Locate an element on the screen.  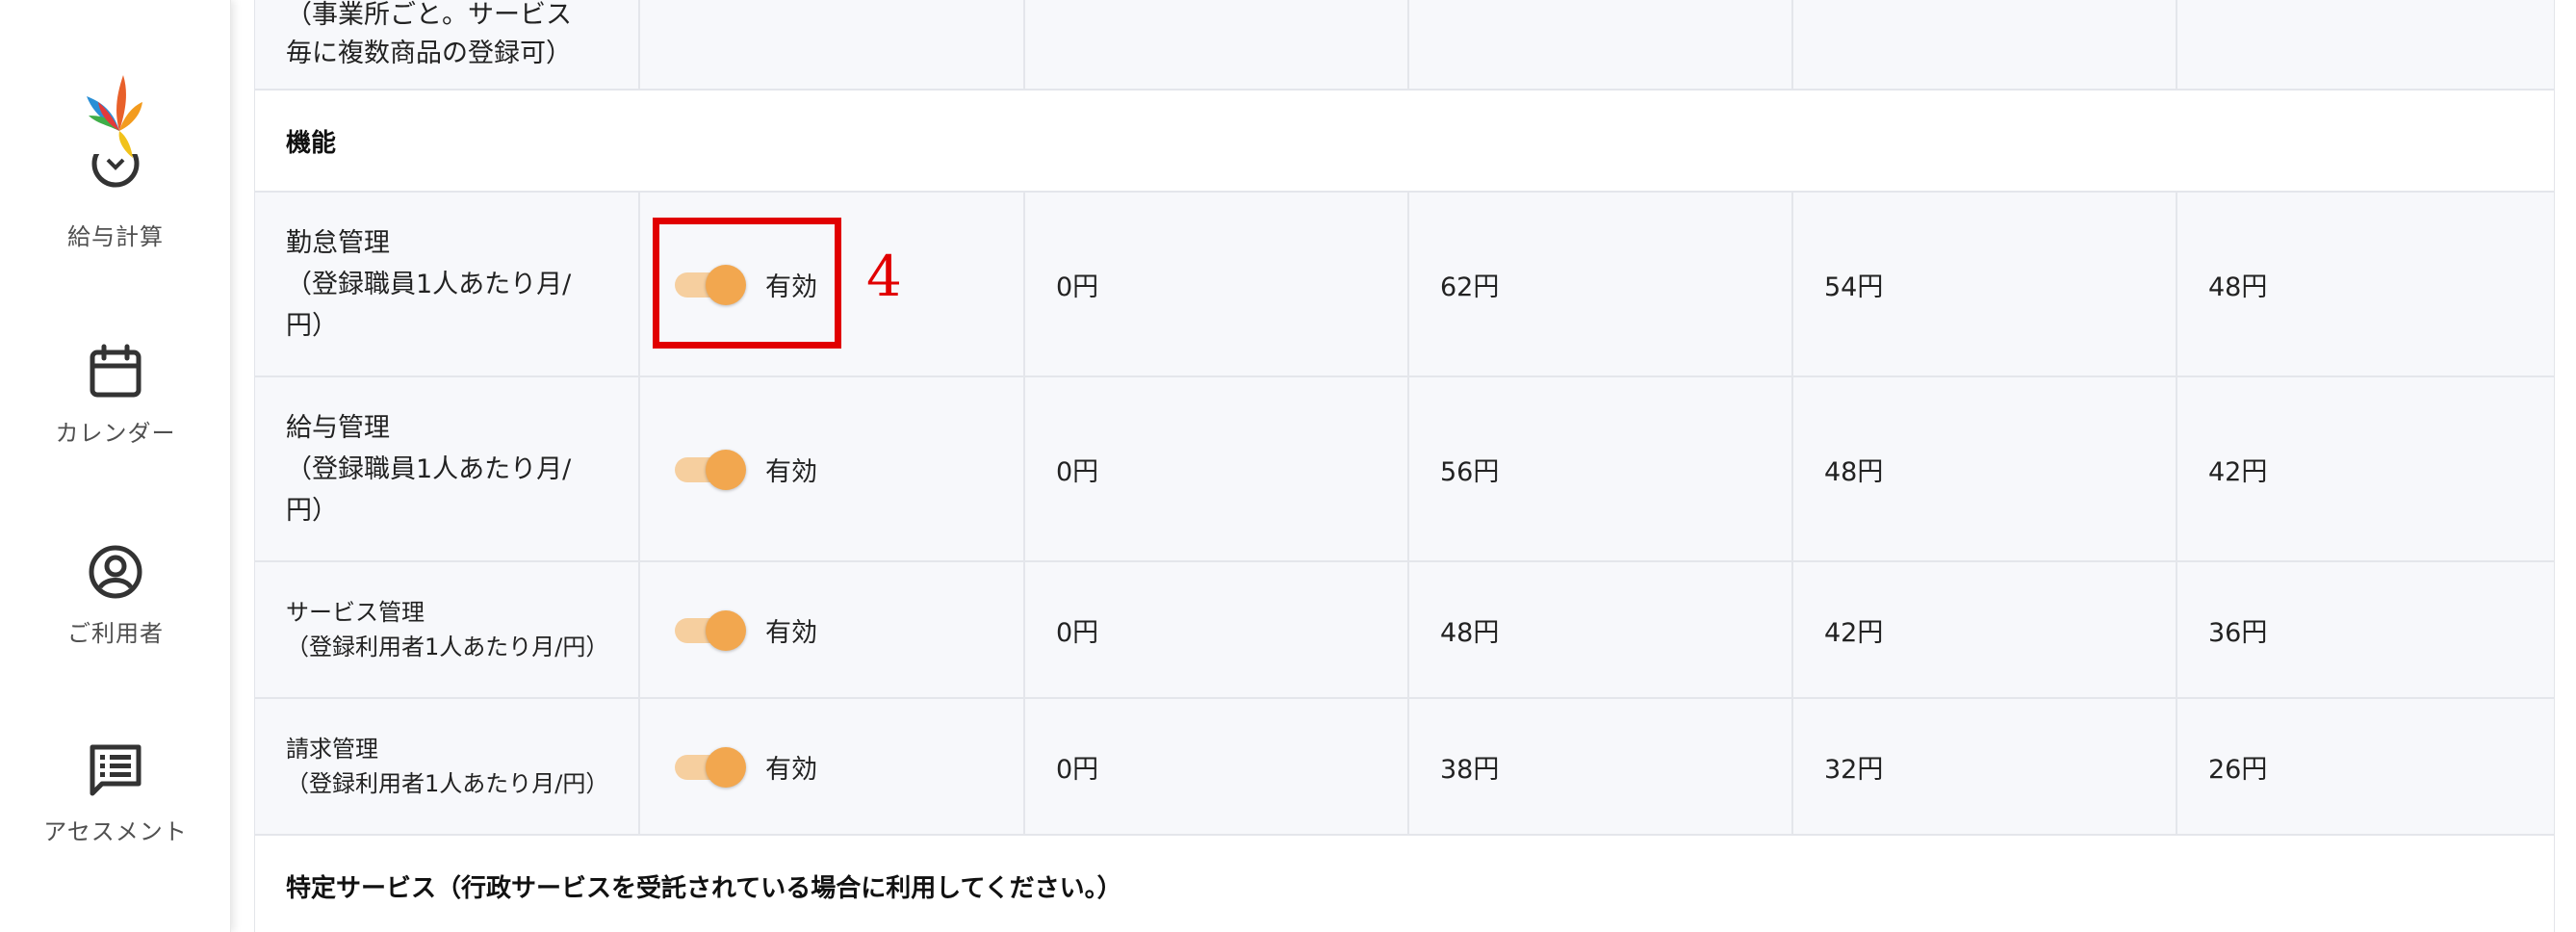
wallet-icon is located at coordinates (116, 176).